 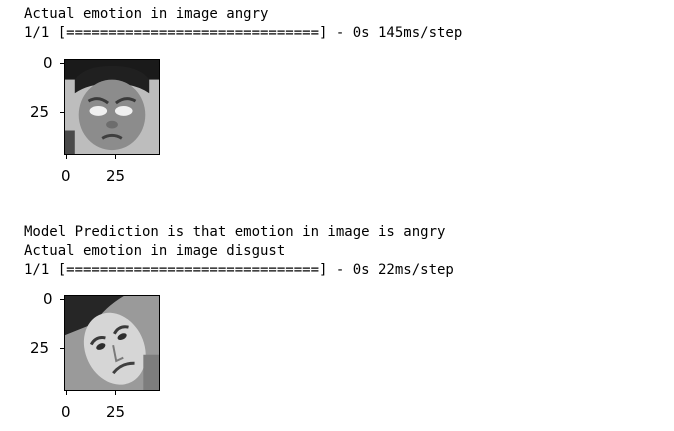 I want to click on face-image-angry, so click(x=112, y=107).